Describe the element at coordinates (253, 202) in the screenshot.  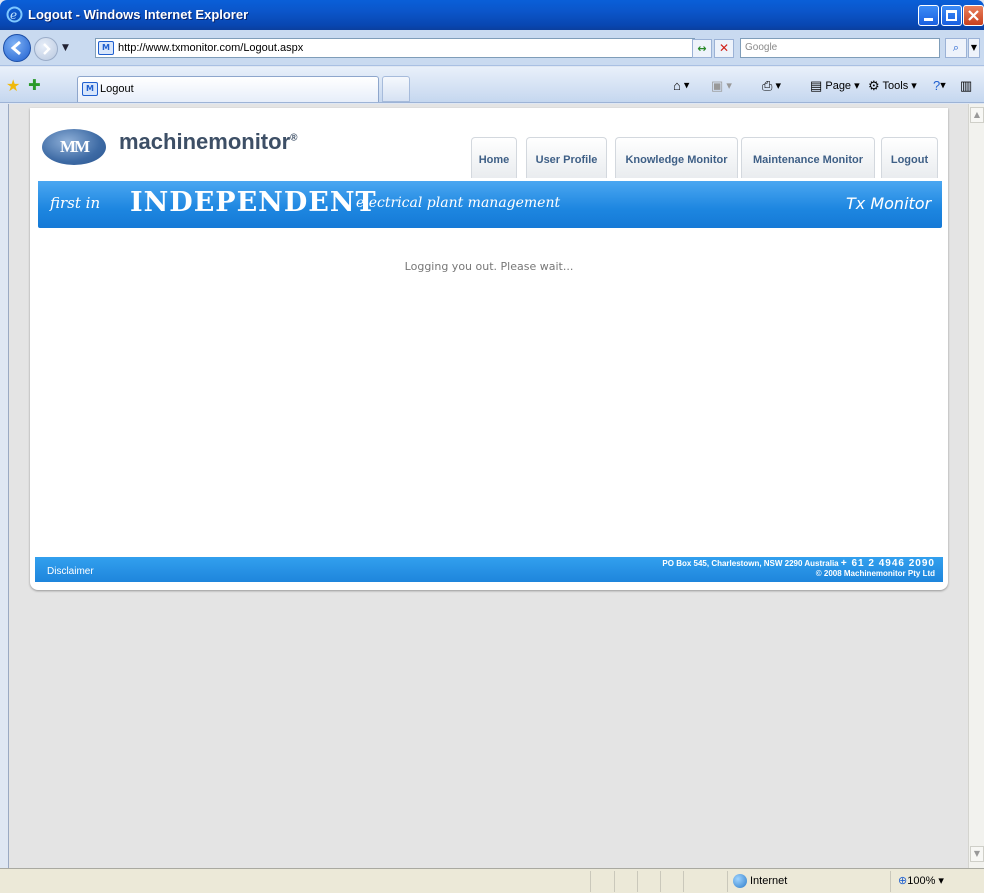
I see `banner-independent: INDEPENDENT` at that location.